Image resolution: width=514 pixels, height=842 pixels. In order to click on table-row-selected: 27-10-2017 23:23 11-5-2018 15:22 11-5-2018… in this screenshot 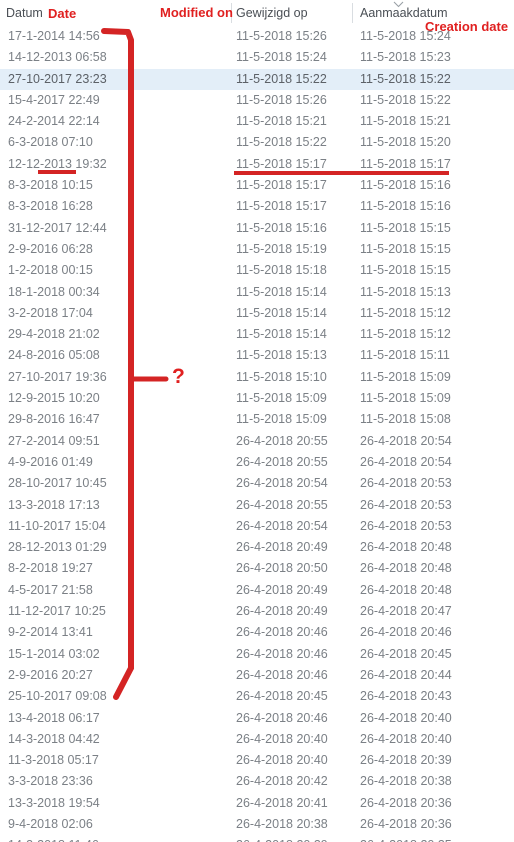, I will do `click(257, 79)`.